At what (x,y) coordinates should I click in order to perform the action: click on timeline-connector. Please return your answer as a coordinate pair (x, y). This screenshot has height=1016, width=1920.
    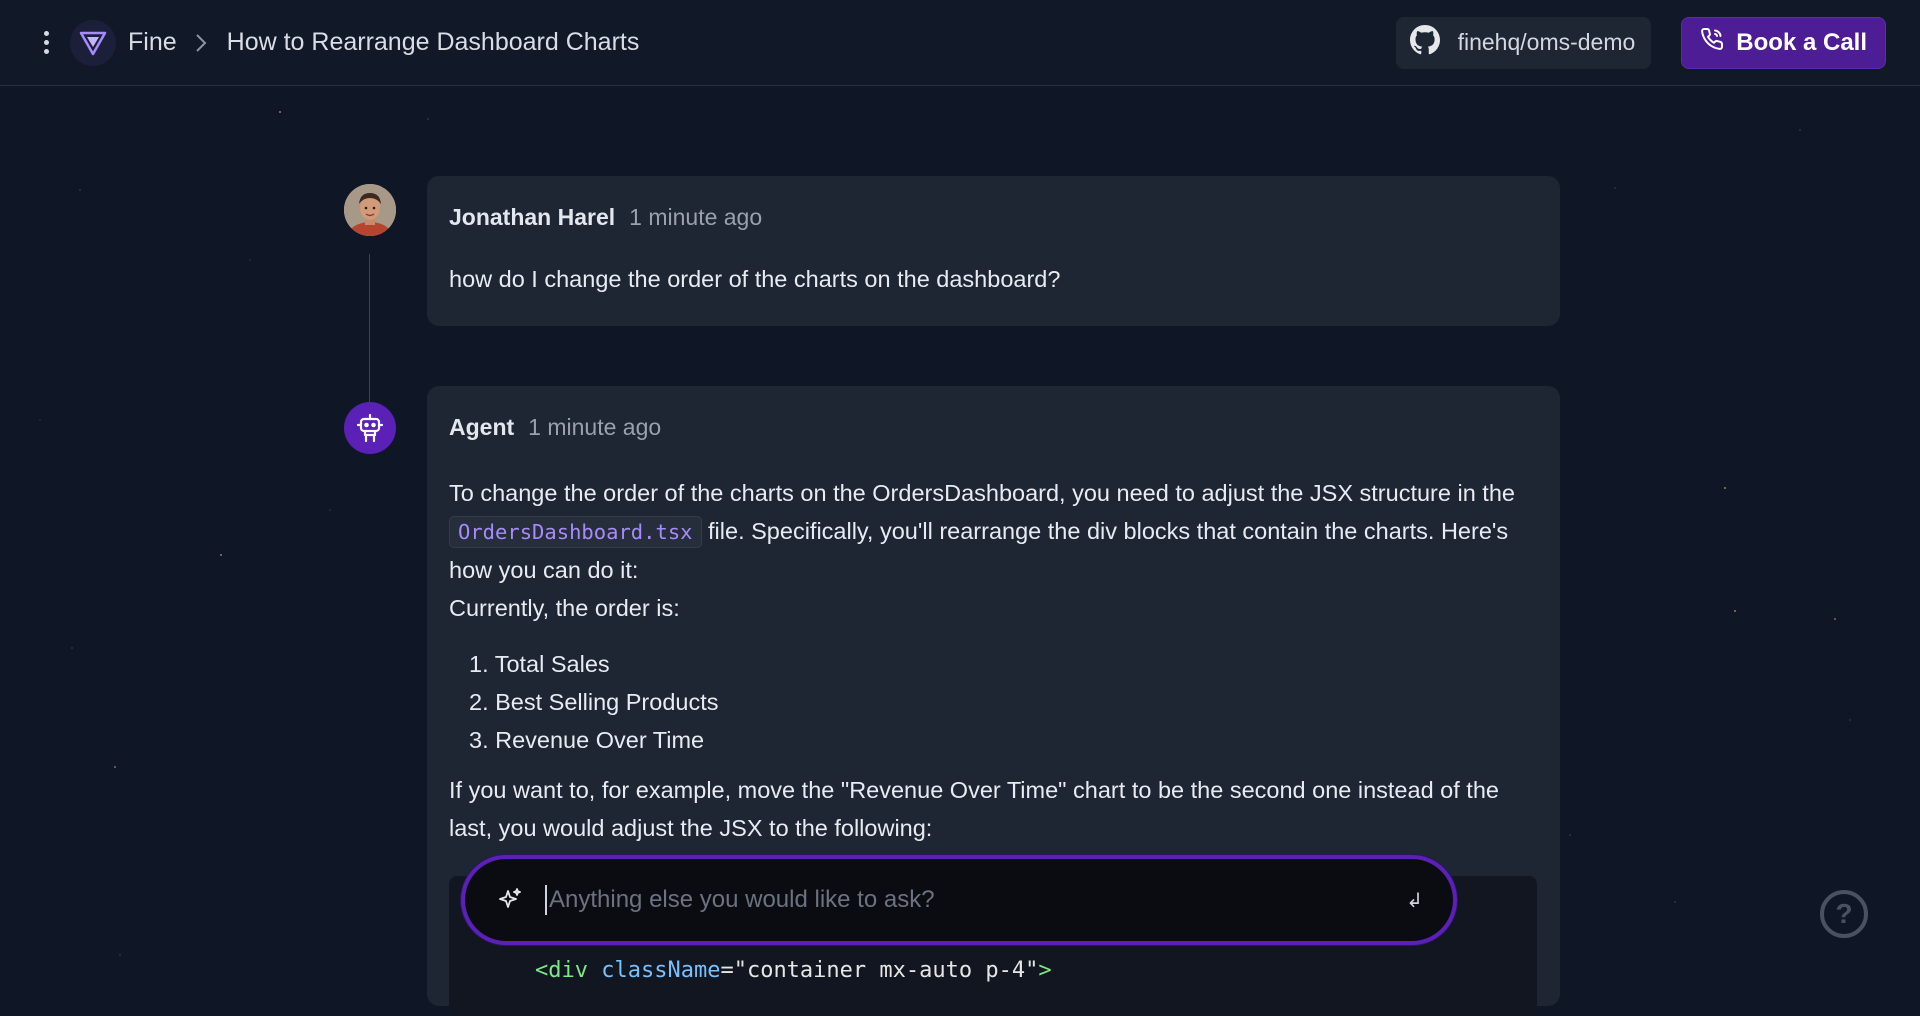
    Looking at the image, I should click on (369, 329).